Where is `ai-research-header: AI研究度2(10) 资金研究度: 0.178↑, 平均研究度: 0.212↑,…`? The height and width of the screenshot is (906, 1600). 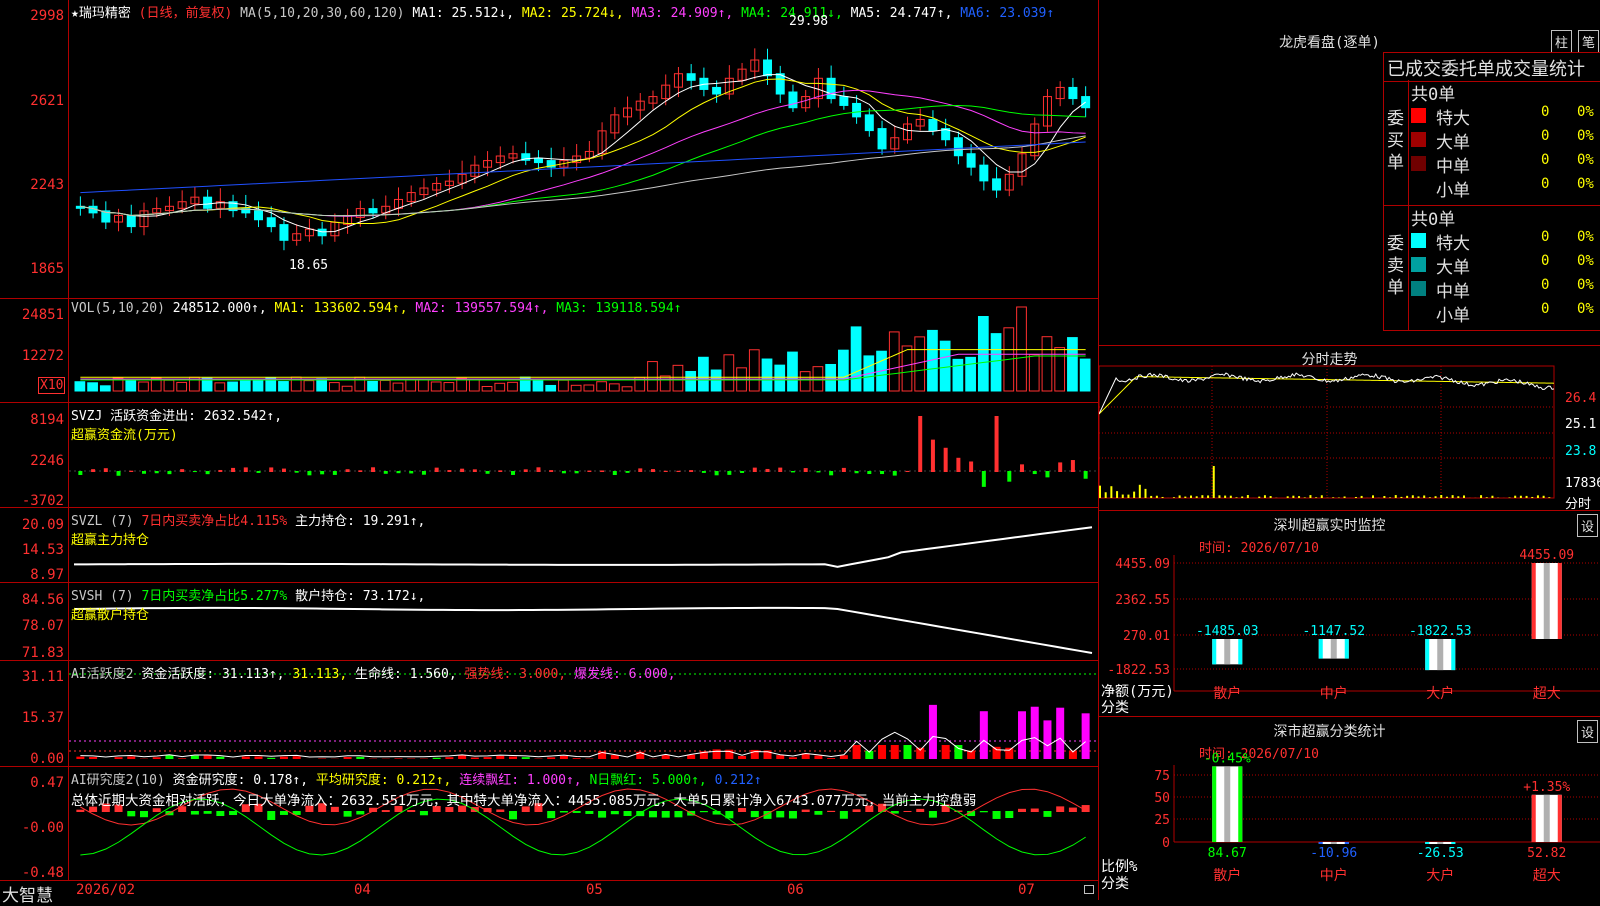 ai-research-header: AI研究度2(10) 资金研究度: 0.178↑, 平均研究度: 0.212↑,… is located at coordinates (416, 778).